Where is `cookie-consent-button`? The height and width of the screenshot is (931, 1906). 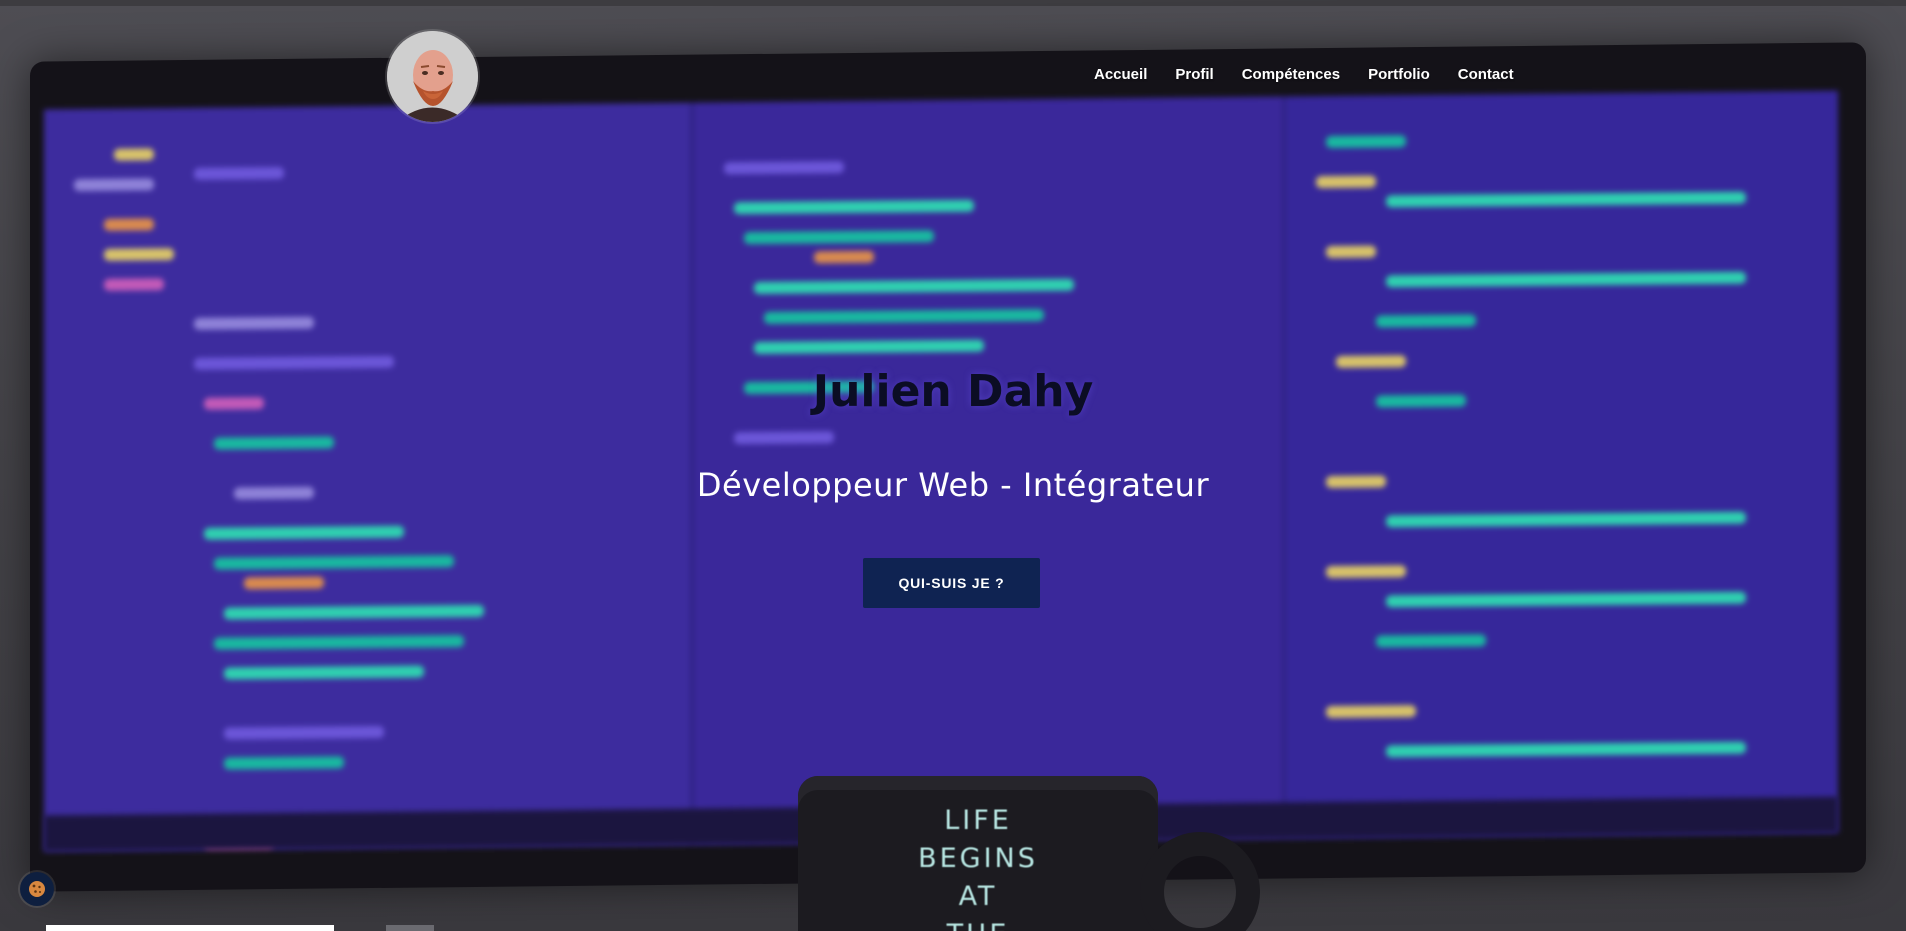 cookie-consent-button is located at coordinates (37, 889).